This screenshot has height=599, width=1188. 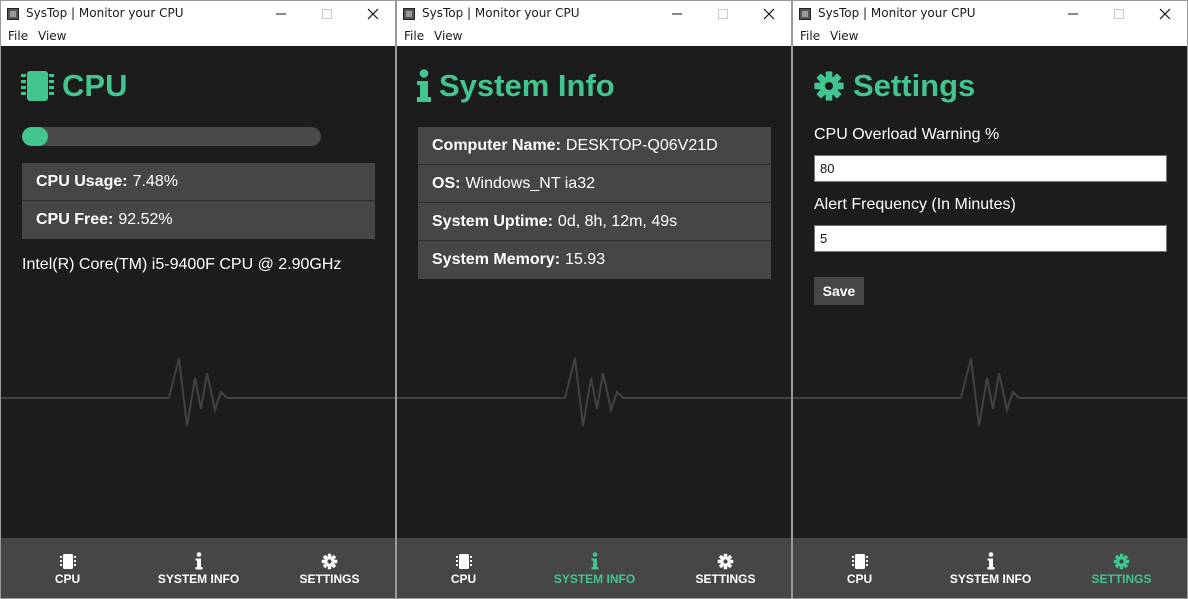 I want to click on alert-frequency-label: Alert Frequency (In Minutes), so click(x=915, y=204).